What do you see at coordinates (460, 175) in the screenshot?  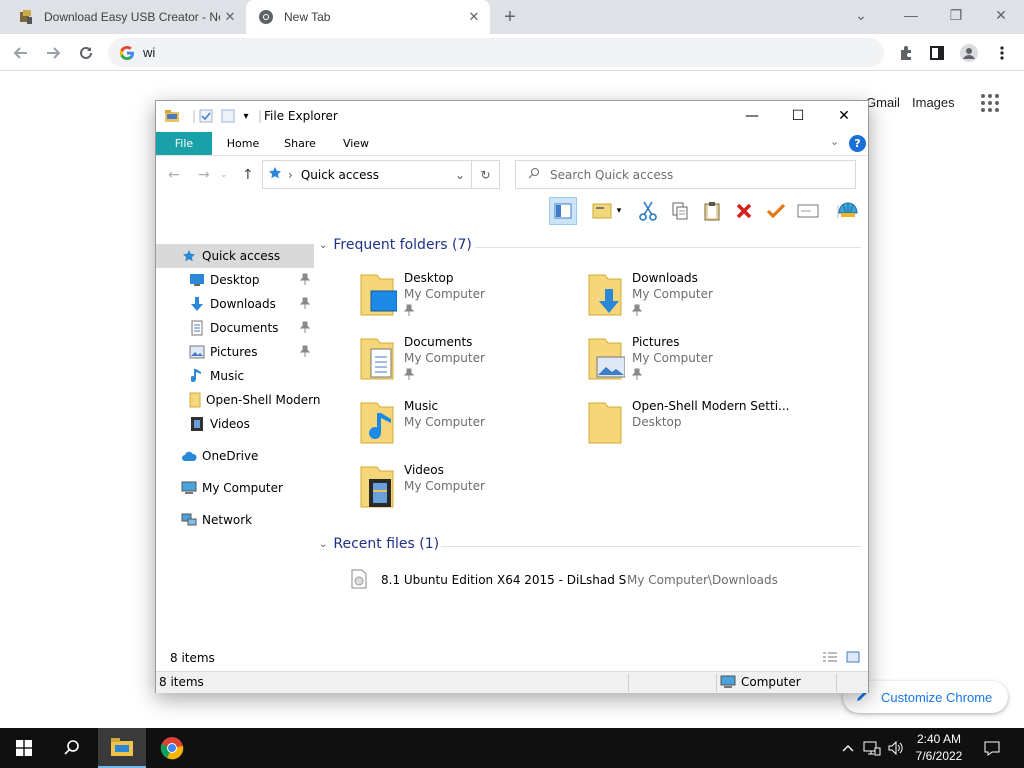 I see `address-dropdown-icon: ⌄` at bounding box center [460, 175].